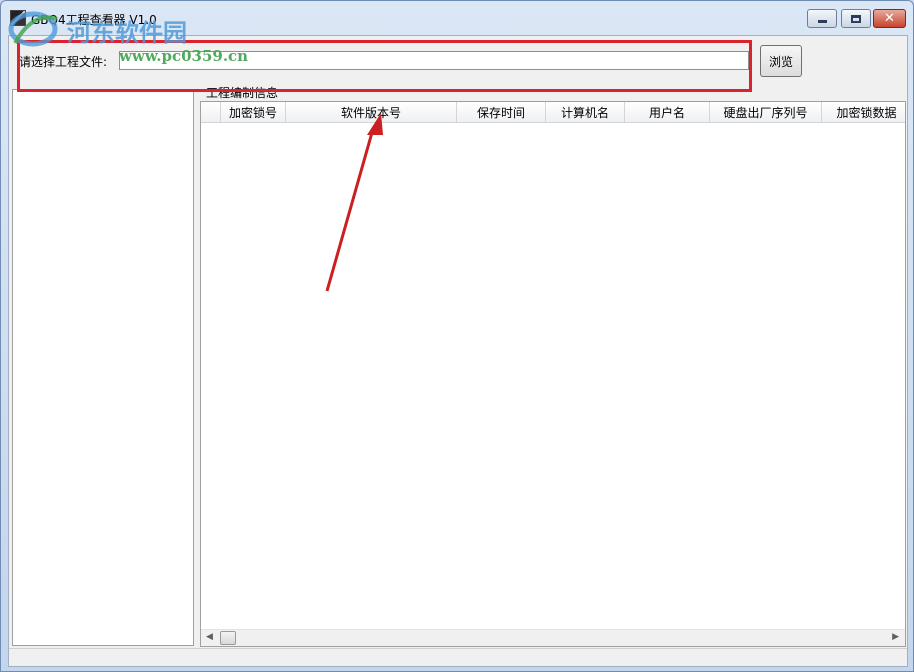  Describe the element at coordinates (822, 18) in the screenshot. I see `minimize-button` at that location.